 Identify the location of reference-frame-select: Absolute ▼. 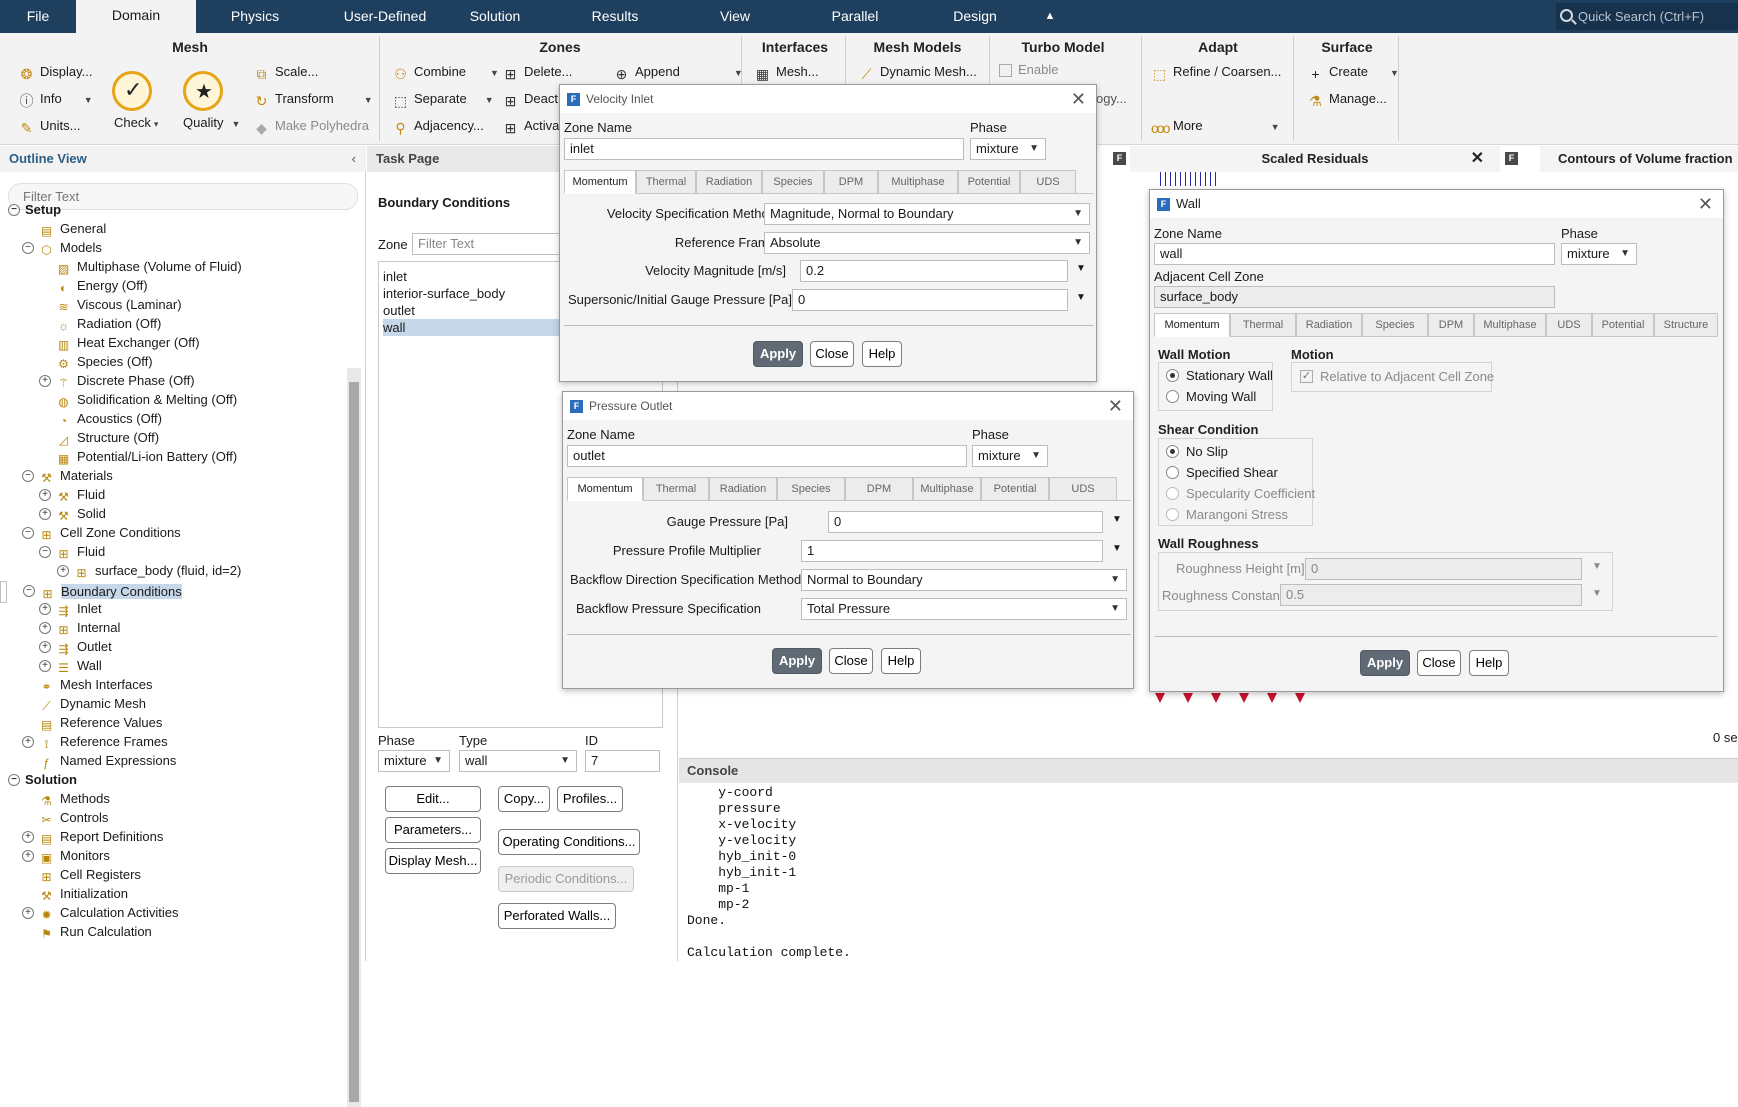
(927, 243).